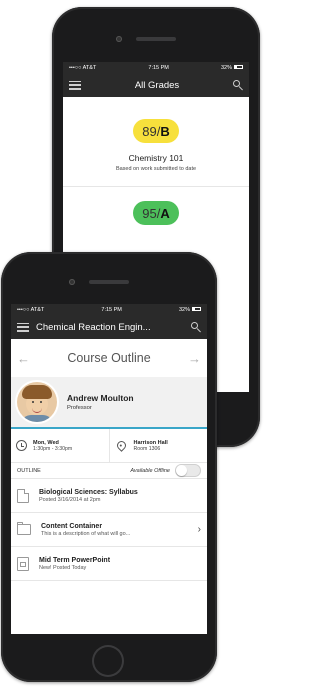  I want to click on building: Harrison Hall, so click(150, 442).